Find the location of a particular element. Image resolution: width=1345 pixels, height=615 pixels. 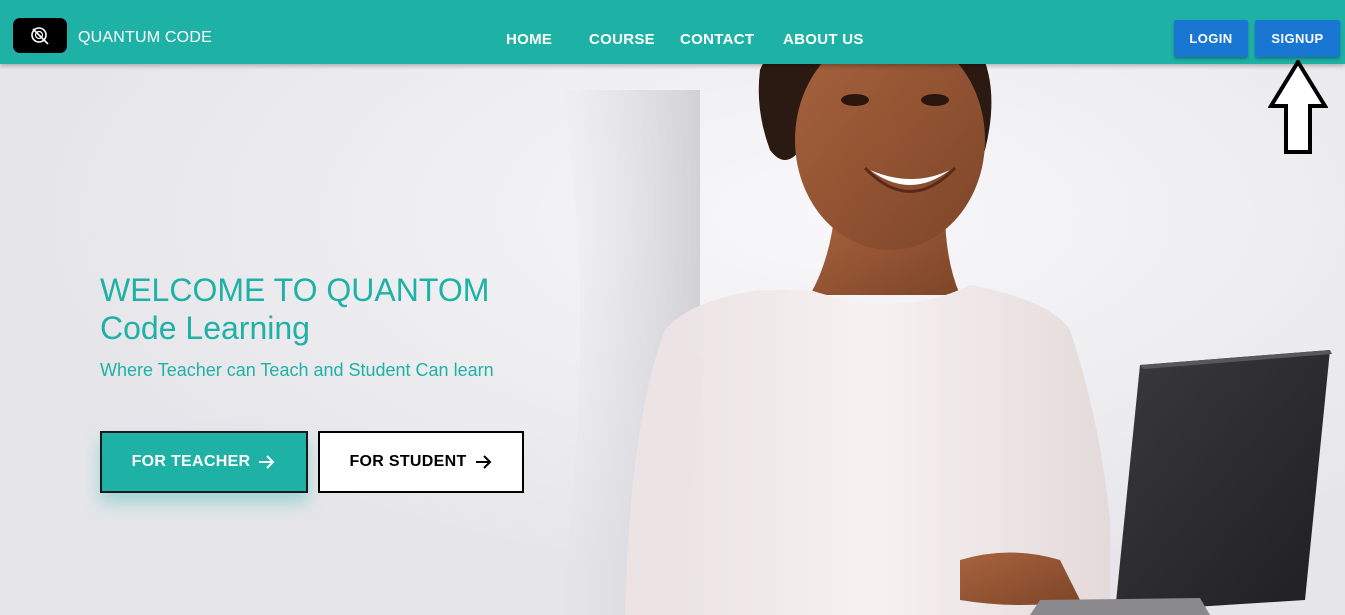

for-teacher-button: FOR TEACHER is located at coordinates (204, 462).